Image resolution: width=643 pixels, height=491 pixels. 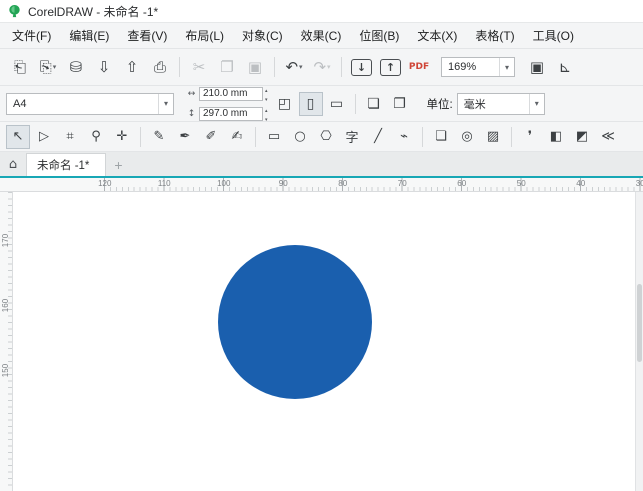 I want to click on redo-button: ↷, so click(x=322, y=67).